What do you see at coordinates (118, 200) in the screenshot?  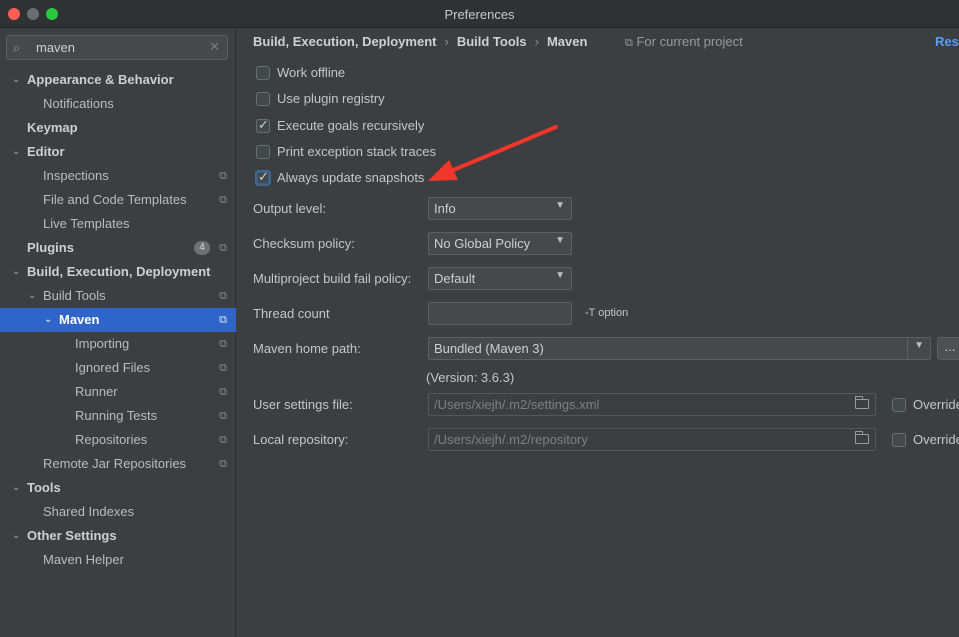 I see `tree-item-file-code-templates: File and Code Templates ⧉` at bounding box center [118, 200].